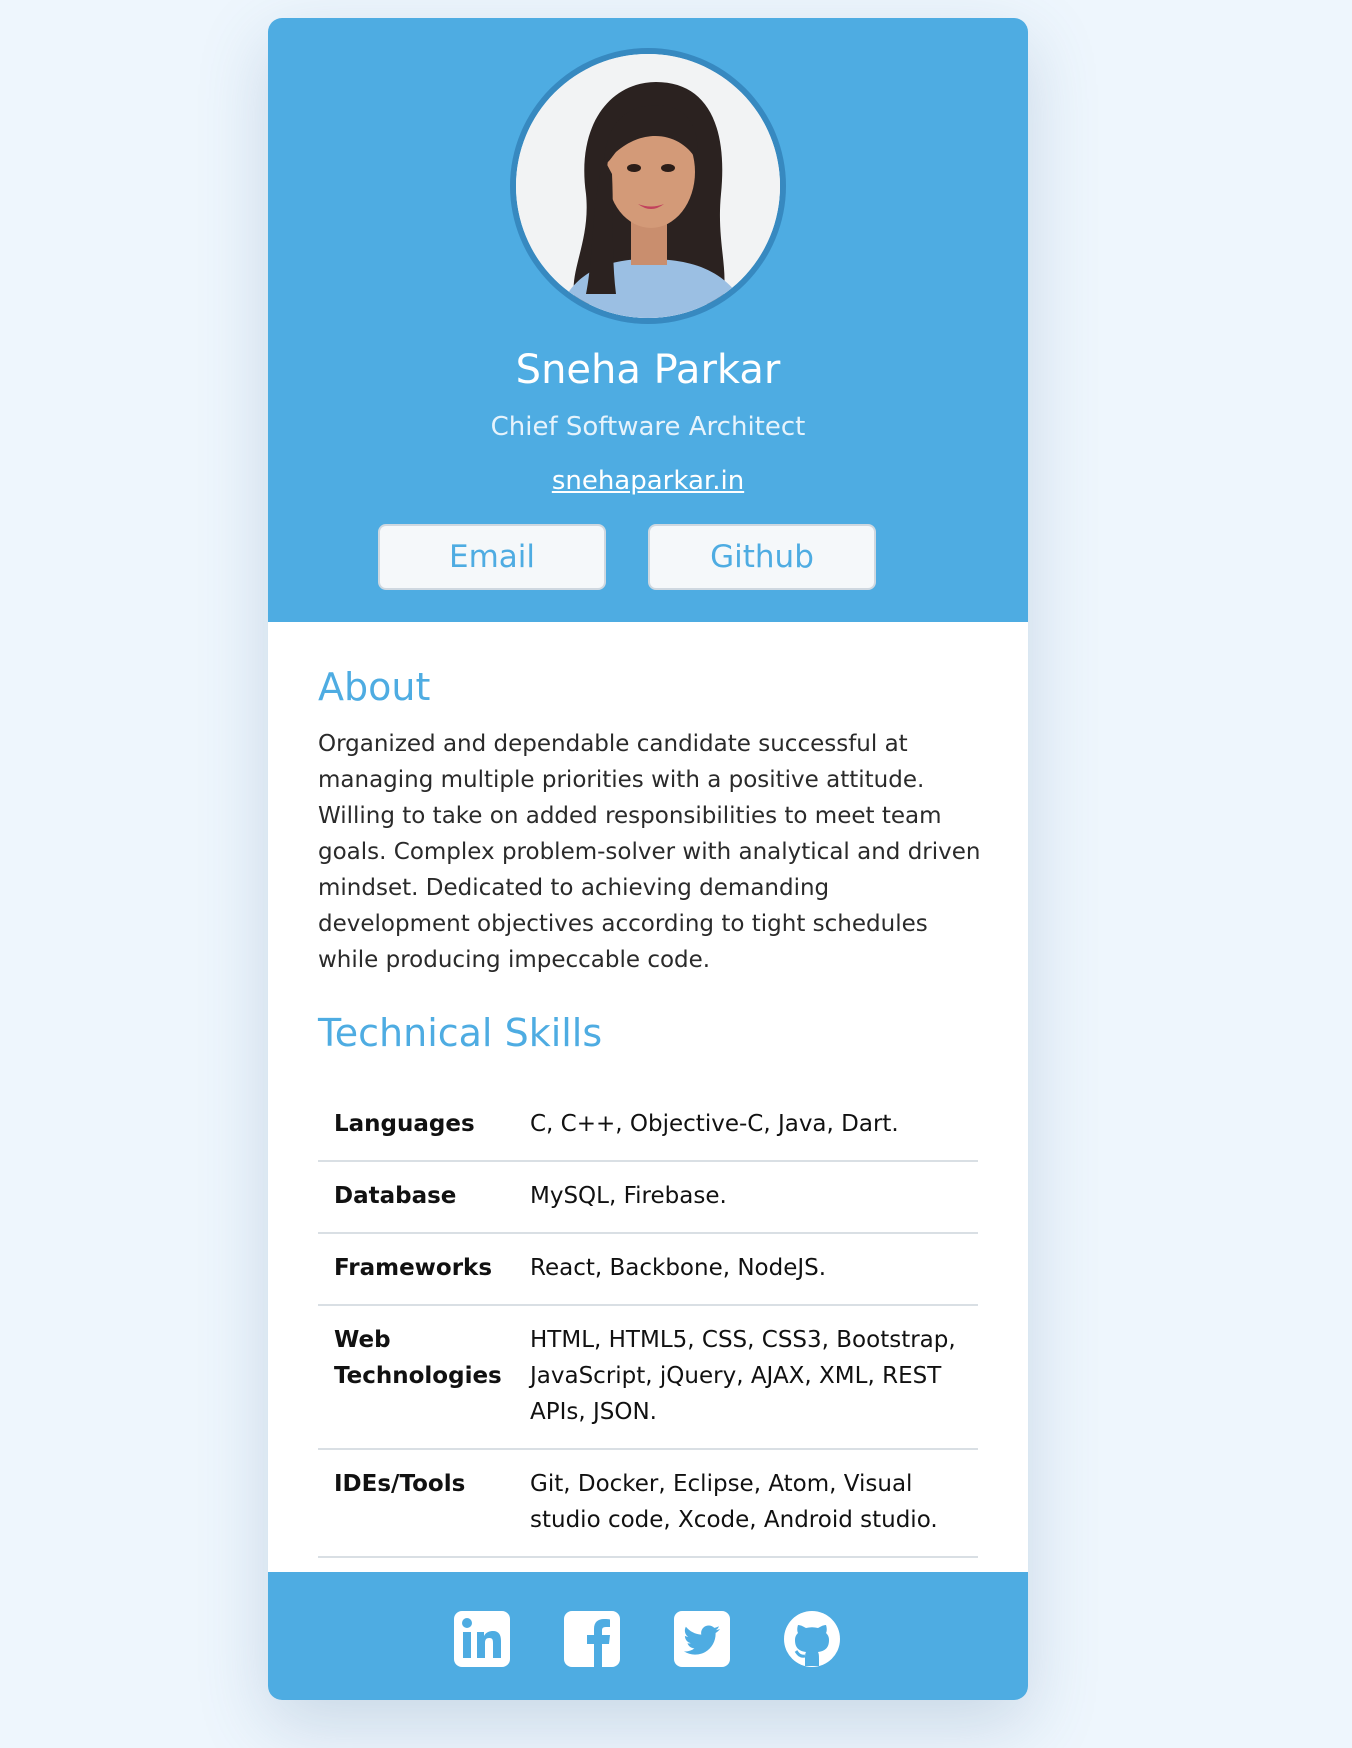 The image size is (1352, 1748). I want to click on skills-row: Database MySQL, Firebase., so click(648, 1198).